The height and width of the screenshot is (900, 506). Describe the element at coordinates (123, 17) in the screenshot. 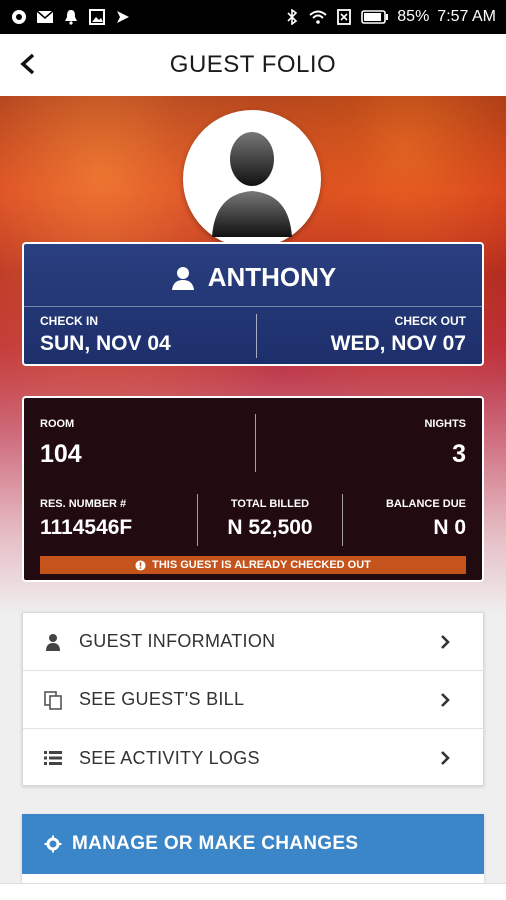

I see `mail-forward-icon` at that location.